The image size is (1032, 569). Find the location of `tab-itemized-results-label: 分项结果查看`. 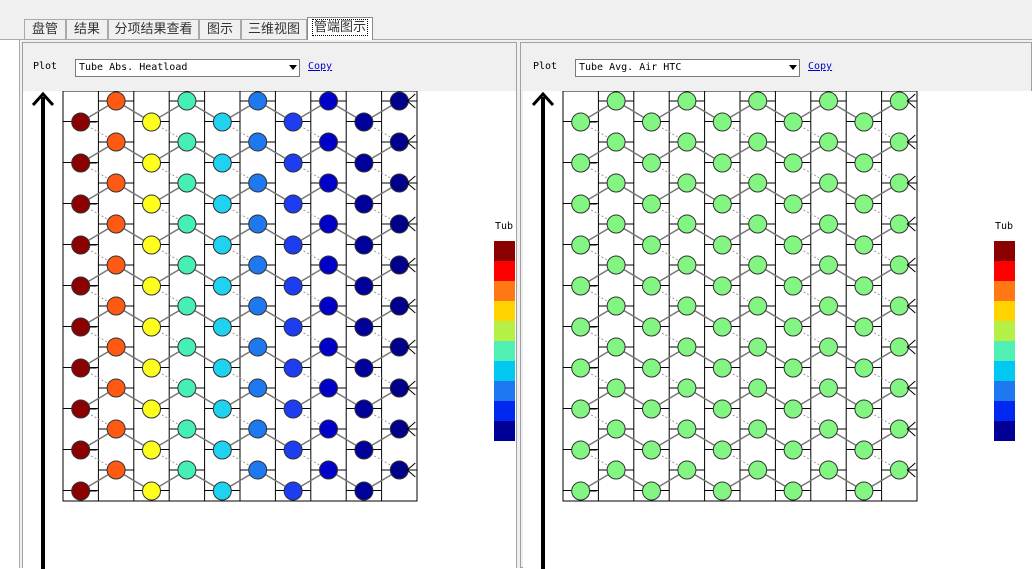

tab-itemized-results-label: 分项结果查看 is located at coordinates (153, 29).